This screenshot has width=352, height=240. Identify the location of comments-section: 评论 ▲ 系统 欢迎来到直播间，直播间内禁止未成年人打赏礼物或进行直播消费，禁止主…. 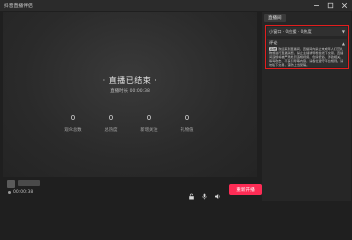
(307, 53).